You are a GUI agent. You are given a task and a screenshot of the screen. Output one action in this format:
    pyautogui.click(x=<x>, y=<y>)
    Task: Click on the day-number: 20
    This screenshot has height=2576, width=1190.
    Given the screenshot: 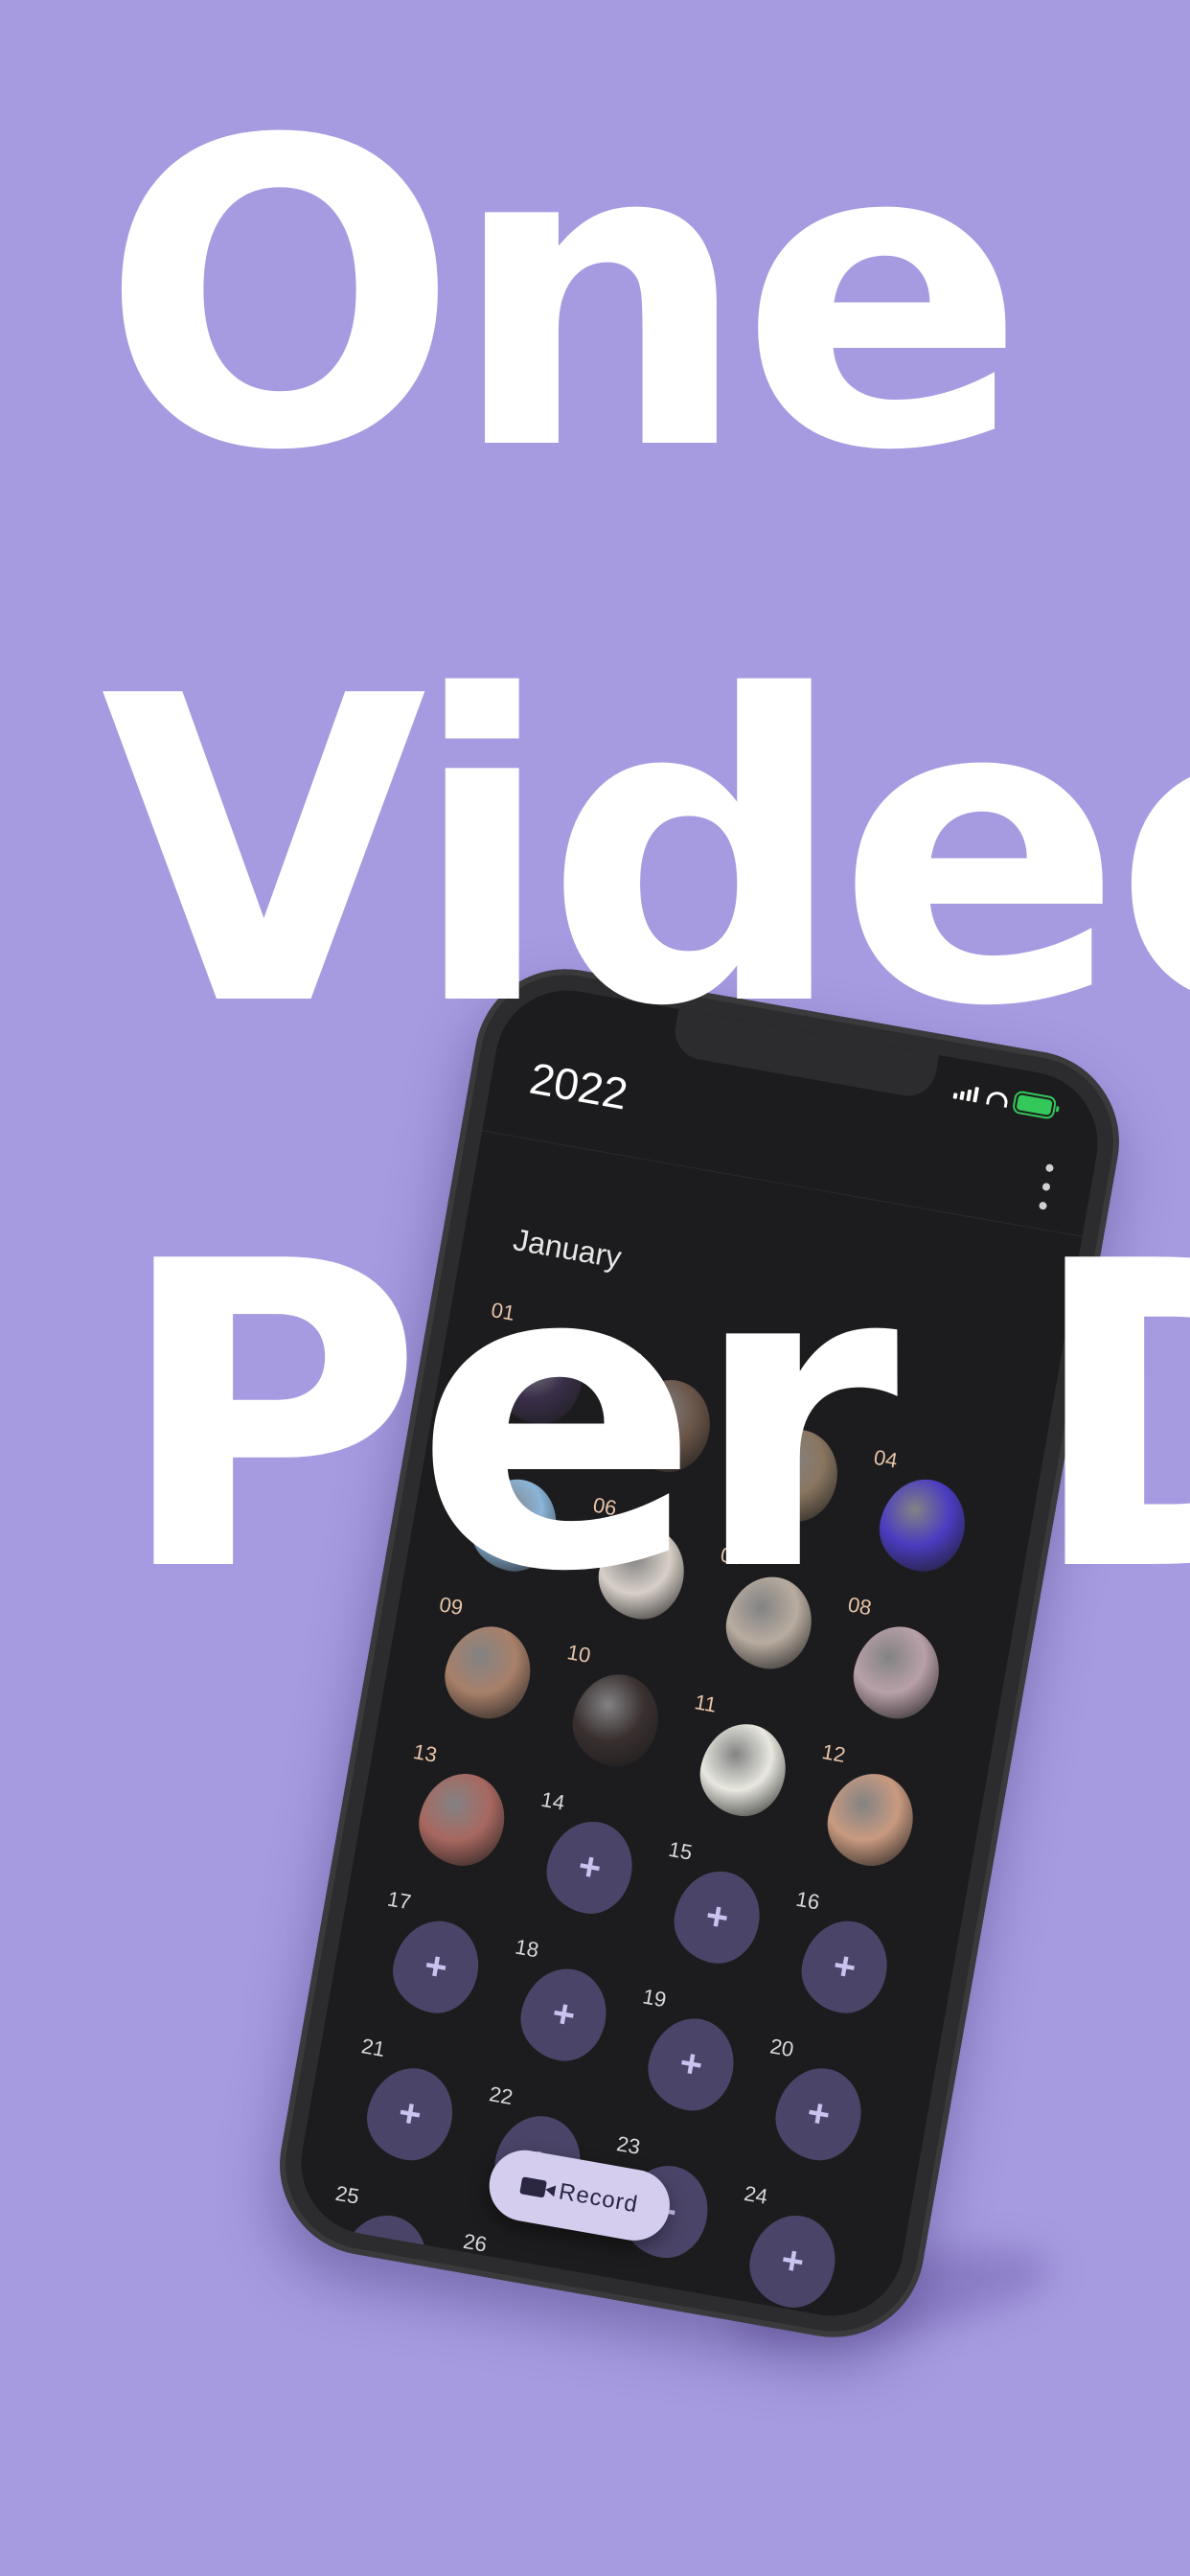 What is the action you would take?
    pyautogui.click(x=781, y=2048)
    